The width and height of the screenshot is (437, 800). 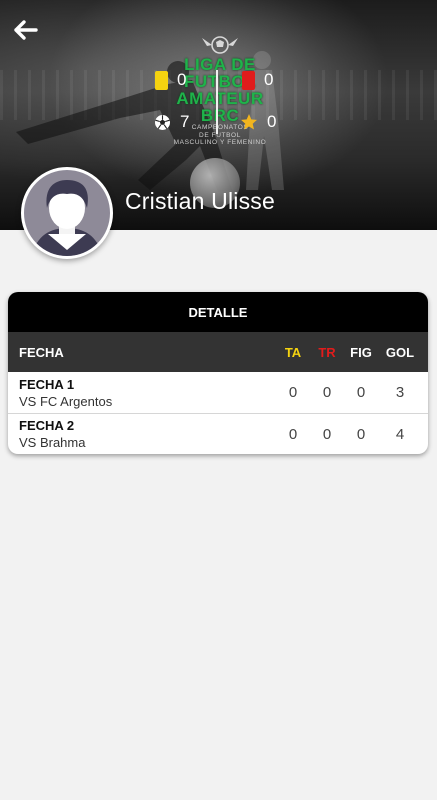 What do you see at coordinates (220, 142) in the screenshot?
I see `logo-sub-3: MASCULINO Y FEMENINO` at bounding box center [220, 142].